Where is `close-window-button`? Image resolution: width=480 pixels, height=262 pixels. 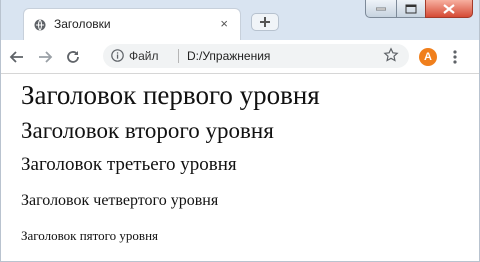 close-window-button is located at coordinates (449, 9).